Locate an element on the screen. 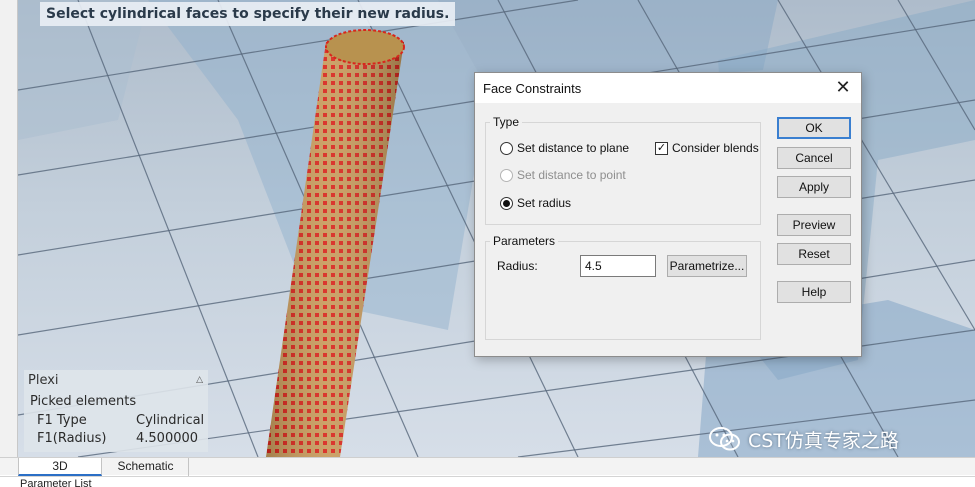  left-panel-strip is located at coordinates (9, 228).